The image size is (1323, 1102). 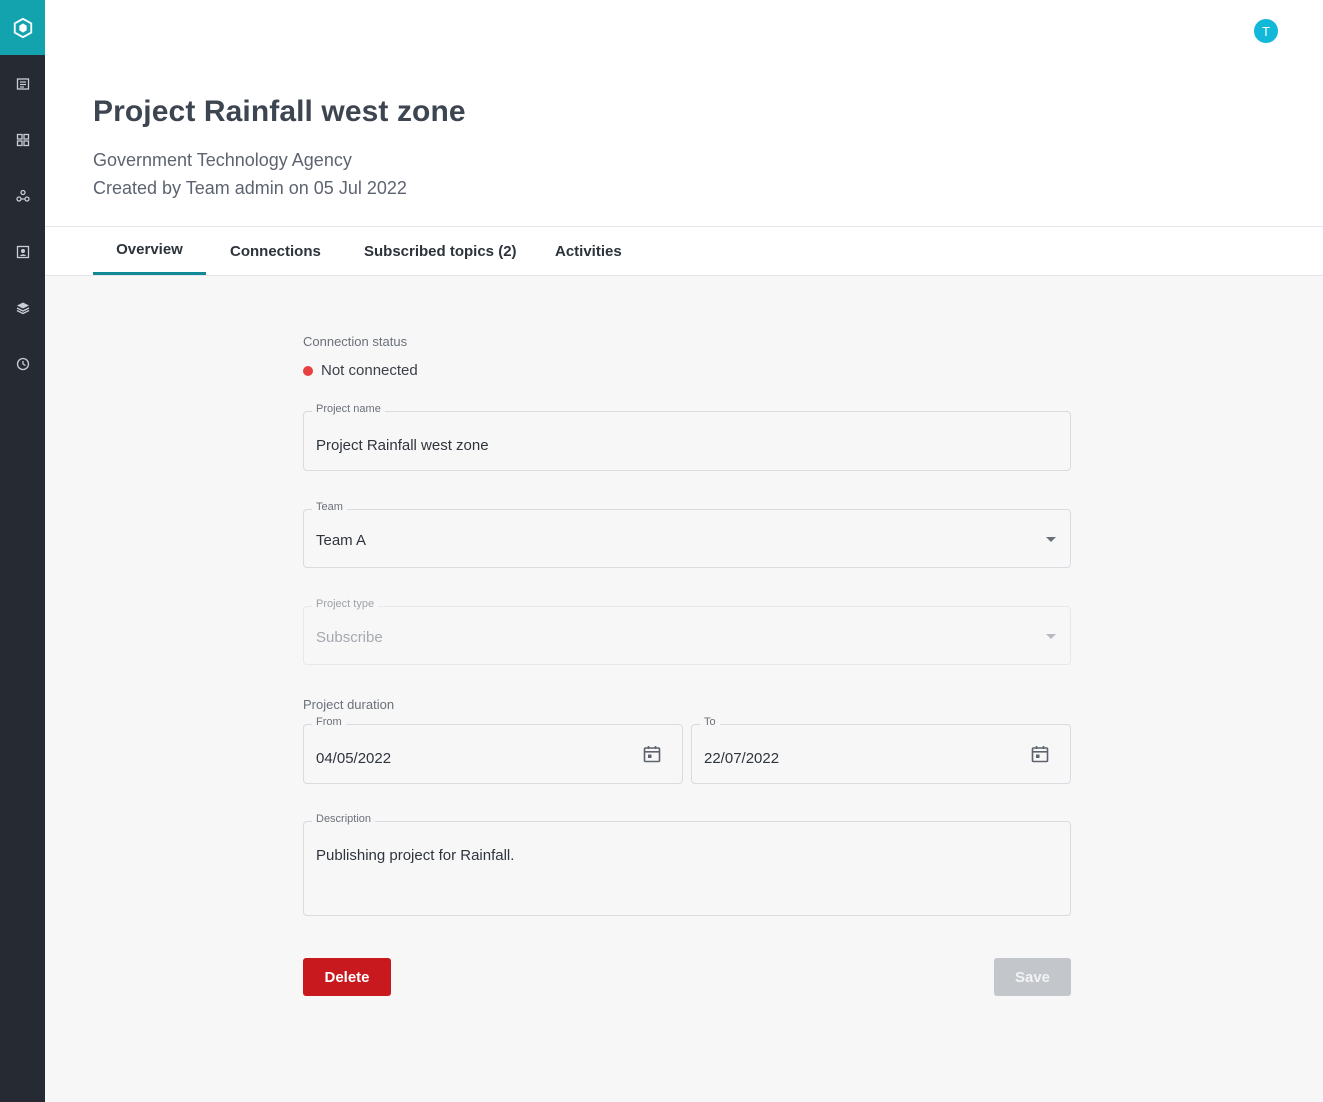 What do you see at coordinates (279, 111) in the screenshot?
I see `page-title: Project Rainfall west zone` at bounding box center [279, 111].